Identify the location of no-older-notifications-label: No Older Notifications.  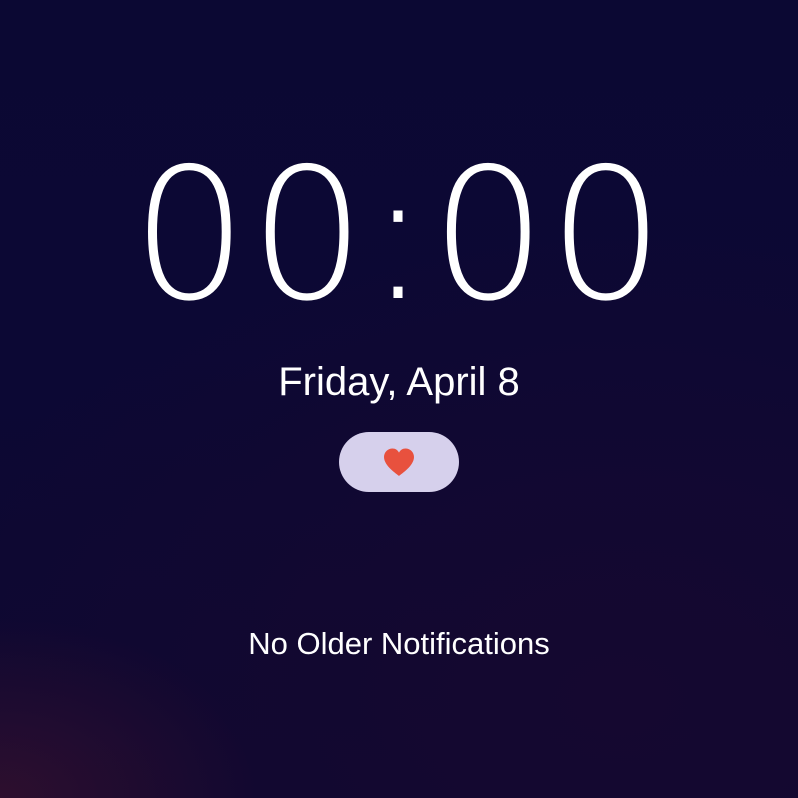
(399, 643).